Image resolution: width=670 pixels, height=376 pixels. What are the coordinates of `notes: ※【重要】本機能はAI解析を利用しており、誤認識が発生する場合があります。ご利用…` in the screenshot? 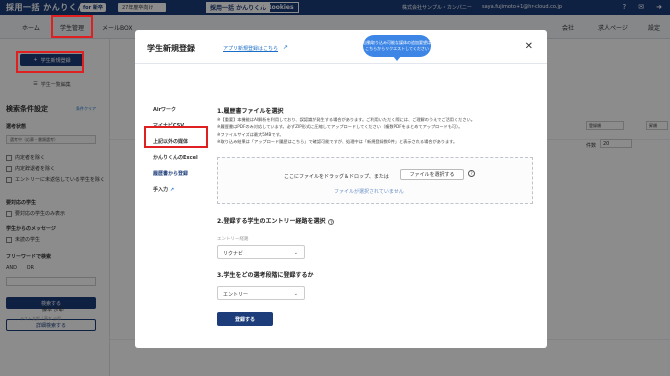 It's located at (378, 131).